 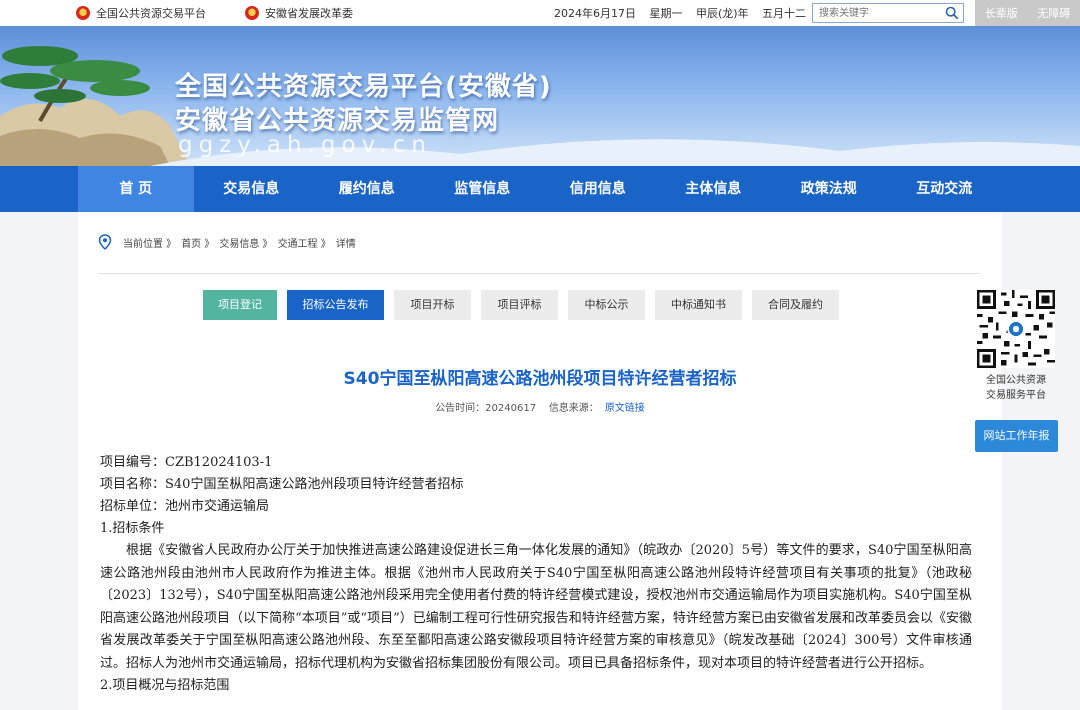 What do you see at coordinates (304, 242) in the screenshot?
I see `breadcrumb-transport-engineering: 交通工程 》` at bounding box center [304, 242].